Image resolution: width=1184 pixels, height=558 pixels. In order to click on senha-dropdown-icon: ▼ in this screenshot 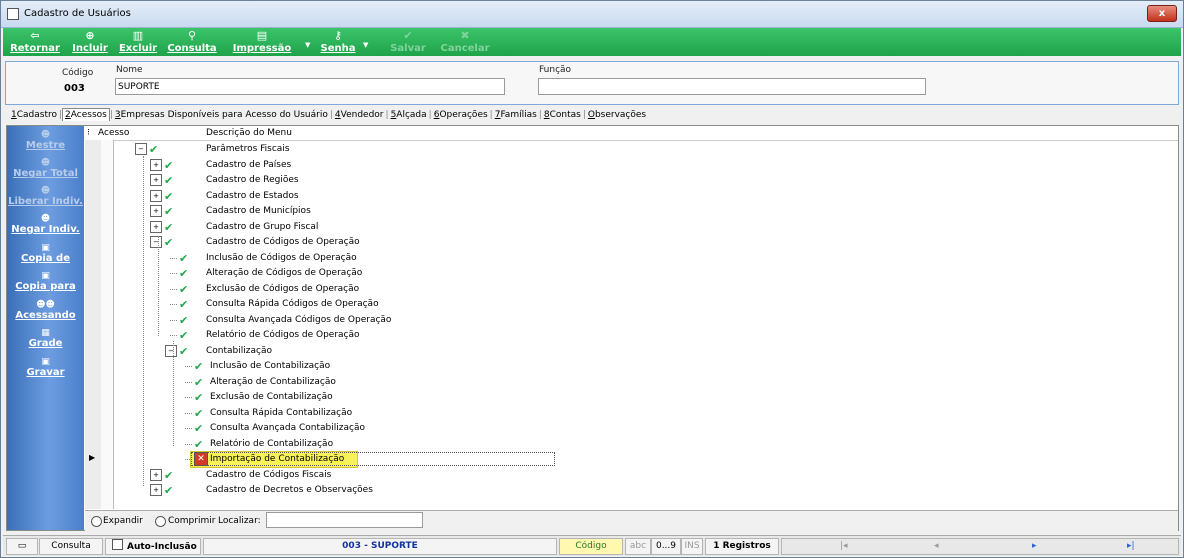, I will do `click(365, 45)`.